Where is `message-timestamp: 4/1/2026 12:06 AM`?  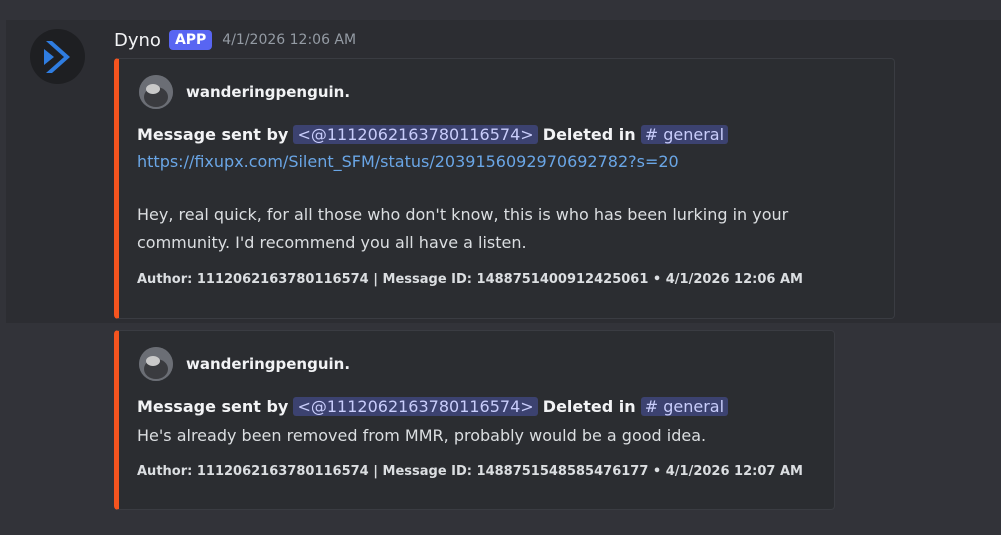
message-timestamp: 4/1/2026 12:06 AM is located at coordinates (289, 40).